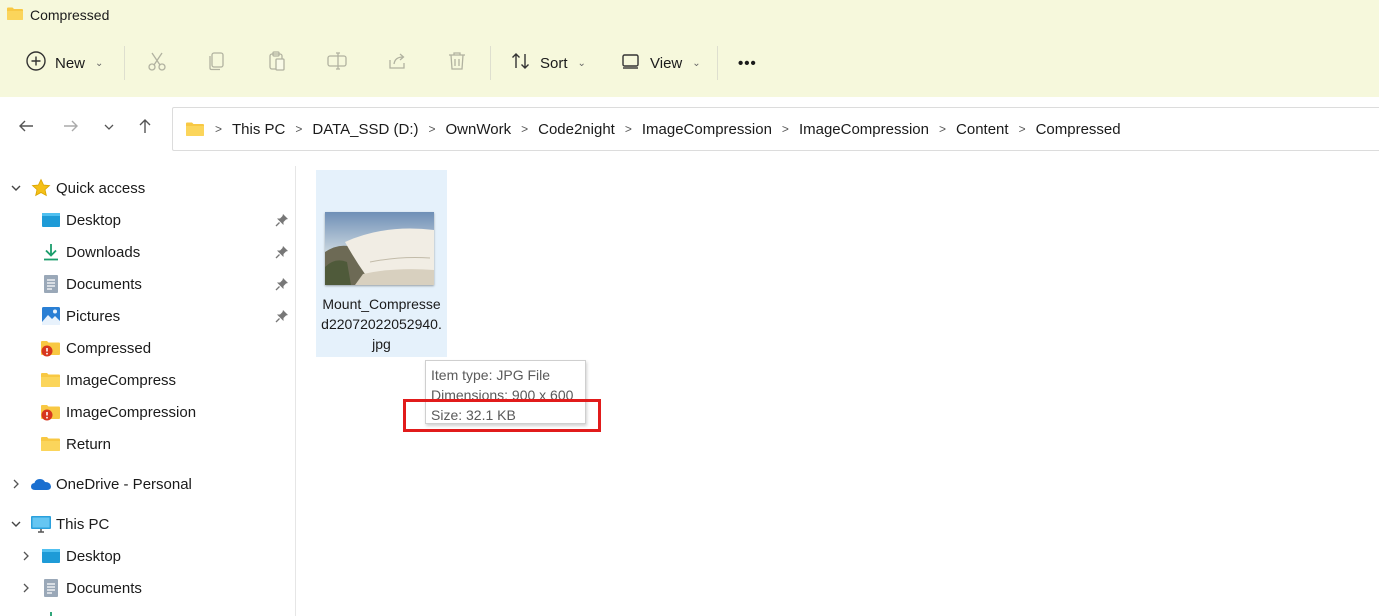 The image size is (1379, 616). What do you see at coordinates (148, 484) in the screenshot?
I see `sidebar-item-onedrive: OneDrive - Personal` at bounding box center [148, 484].